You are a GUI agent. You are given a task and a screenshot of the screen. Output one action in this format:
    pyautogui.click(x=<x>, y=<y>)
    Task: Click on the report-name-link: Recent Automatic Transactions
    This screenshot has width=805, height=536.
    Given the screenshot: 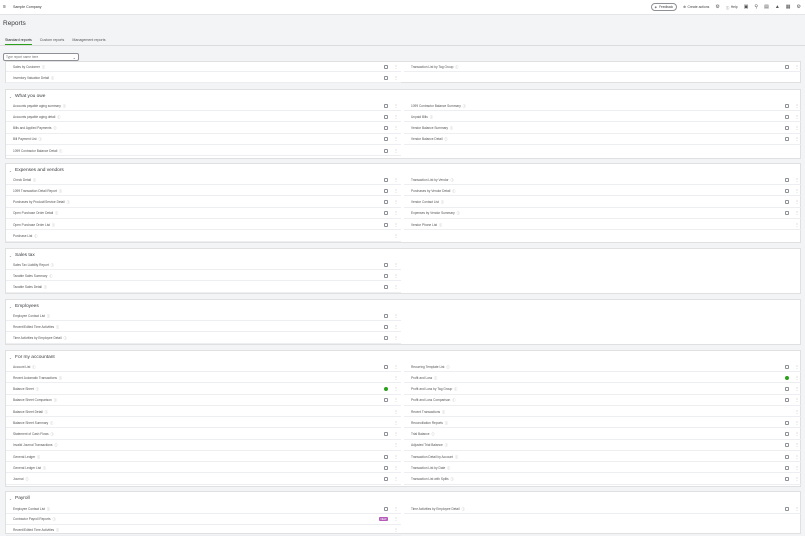 What is the action you would take?
    pyautogui.click(x=35, y=378)
    